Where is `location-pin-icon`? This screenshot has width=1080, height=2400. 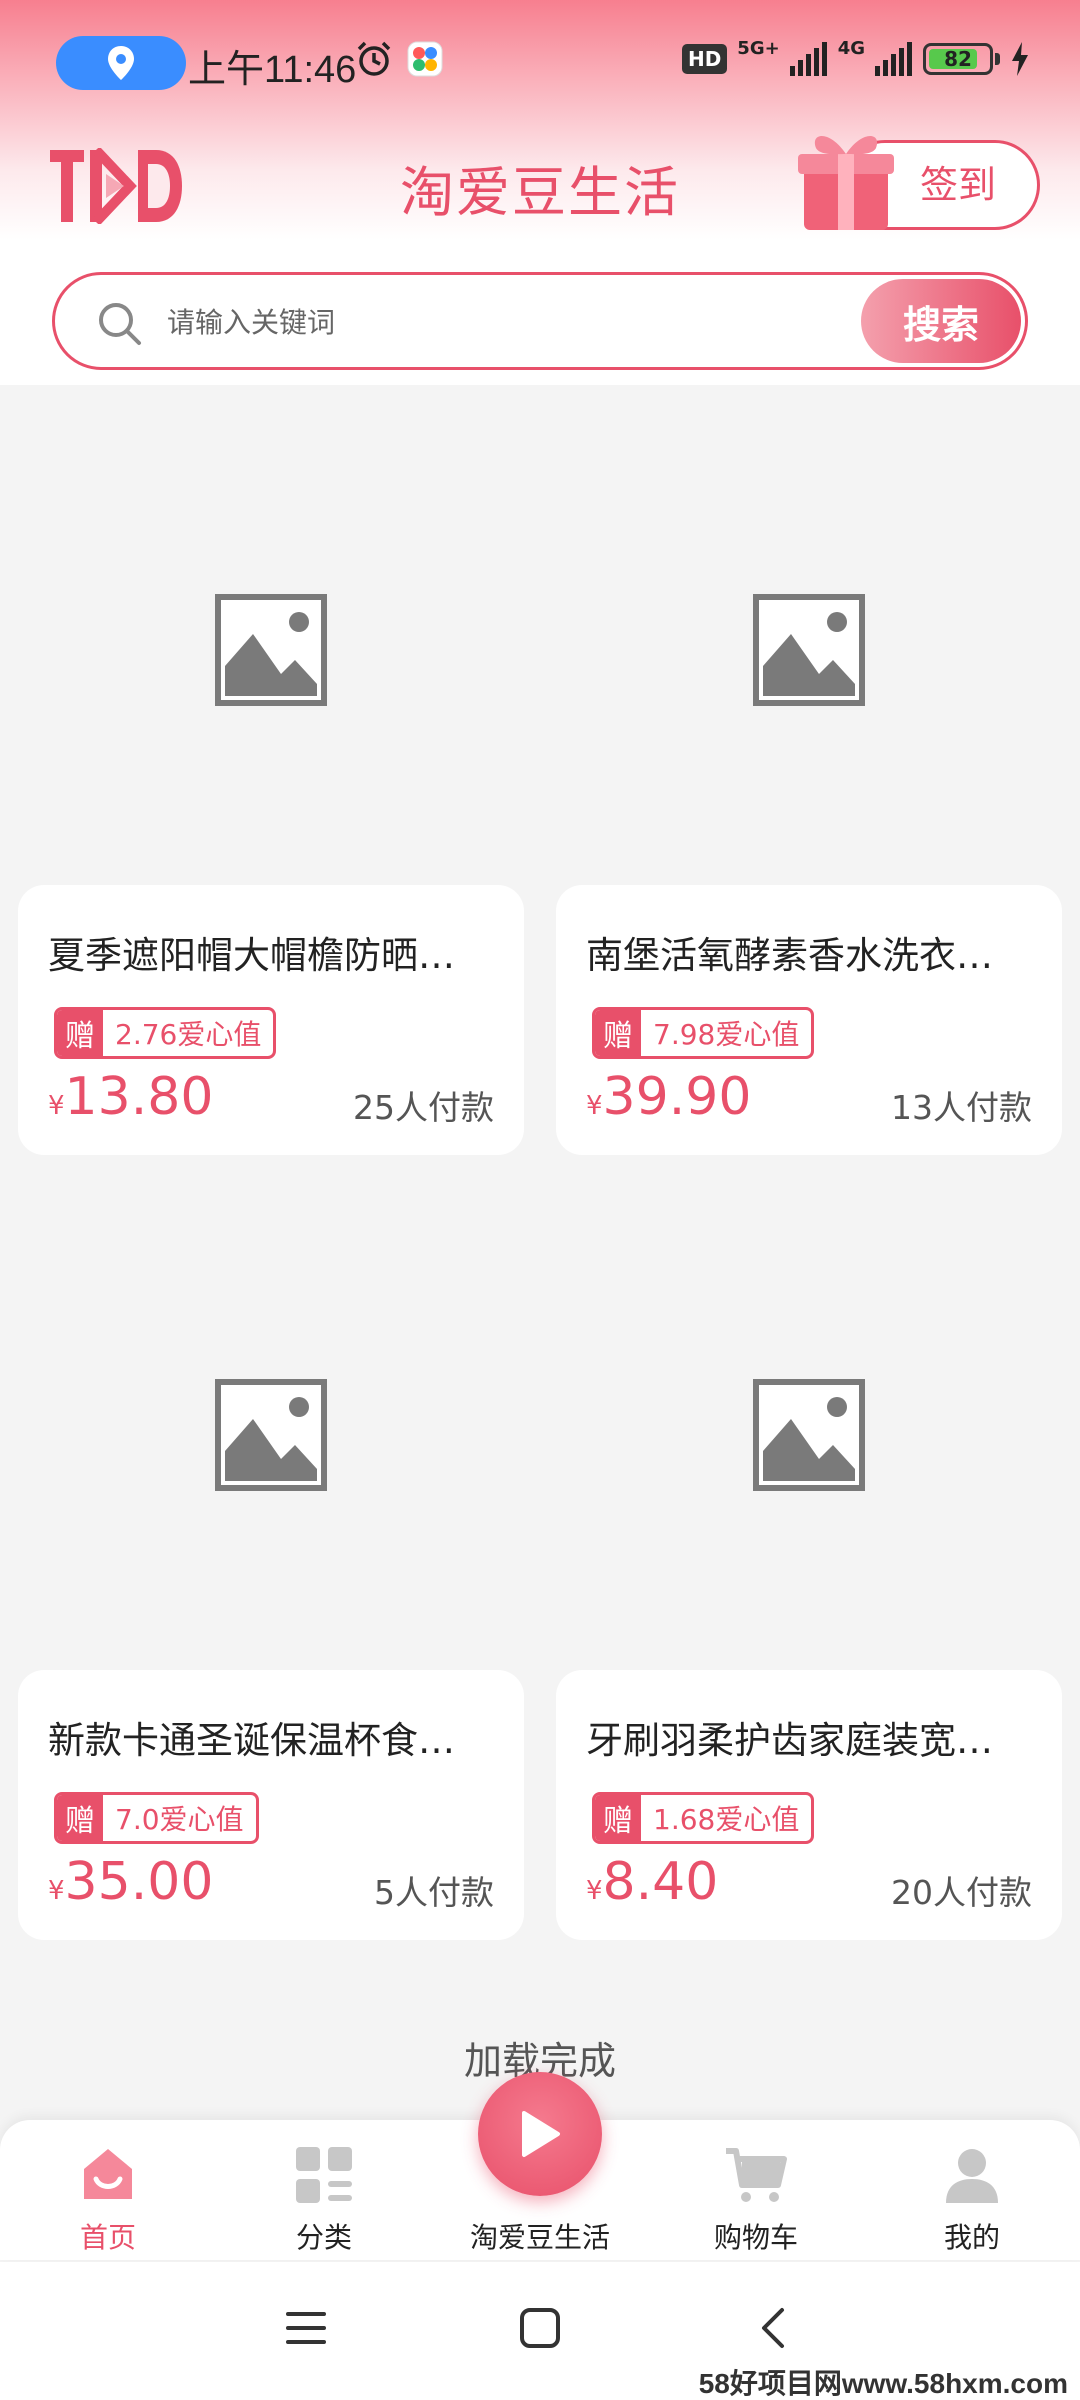 location-pin-icon is located at coordinates (121, 63).